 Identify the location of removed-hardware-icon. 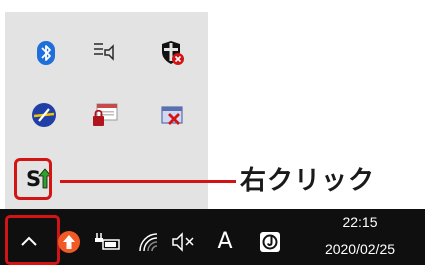
(173, 116).